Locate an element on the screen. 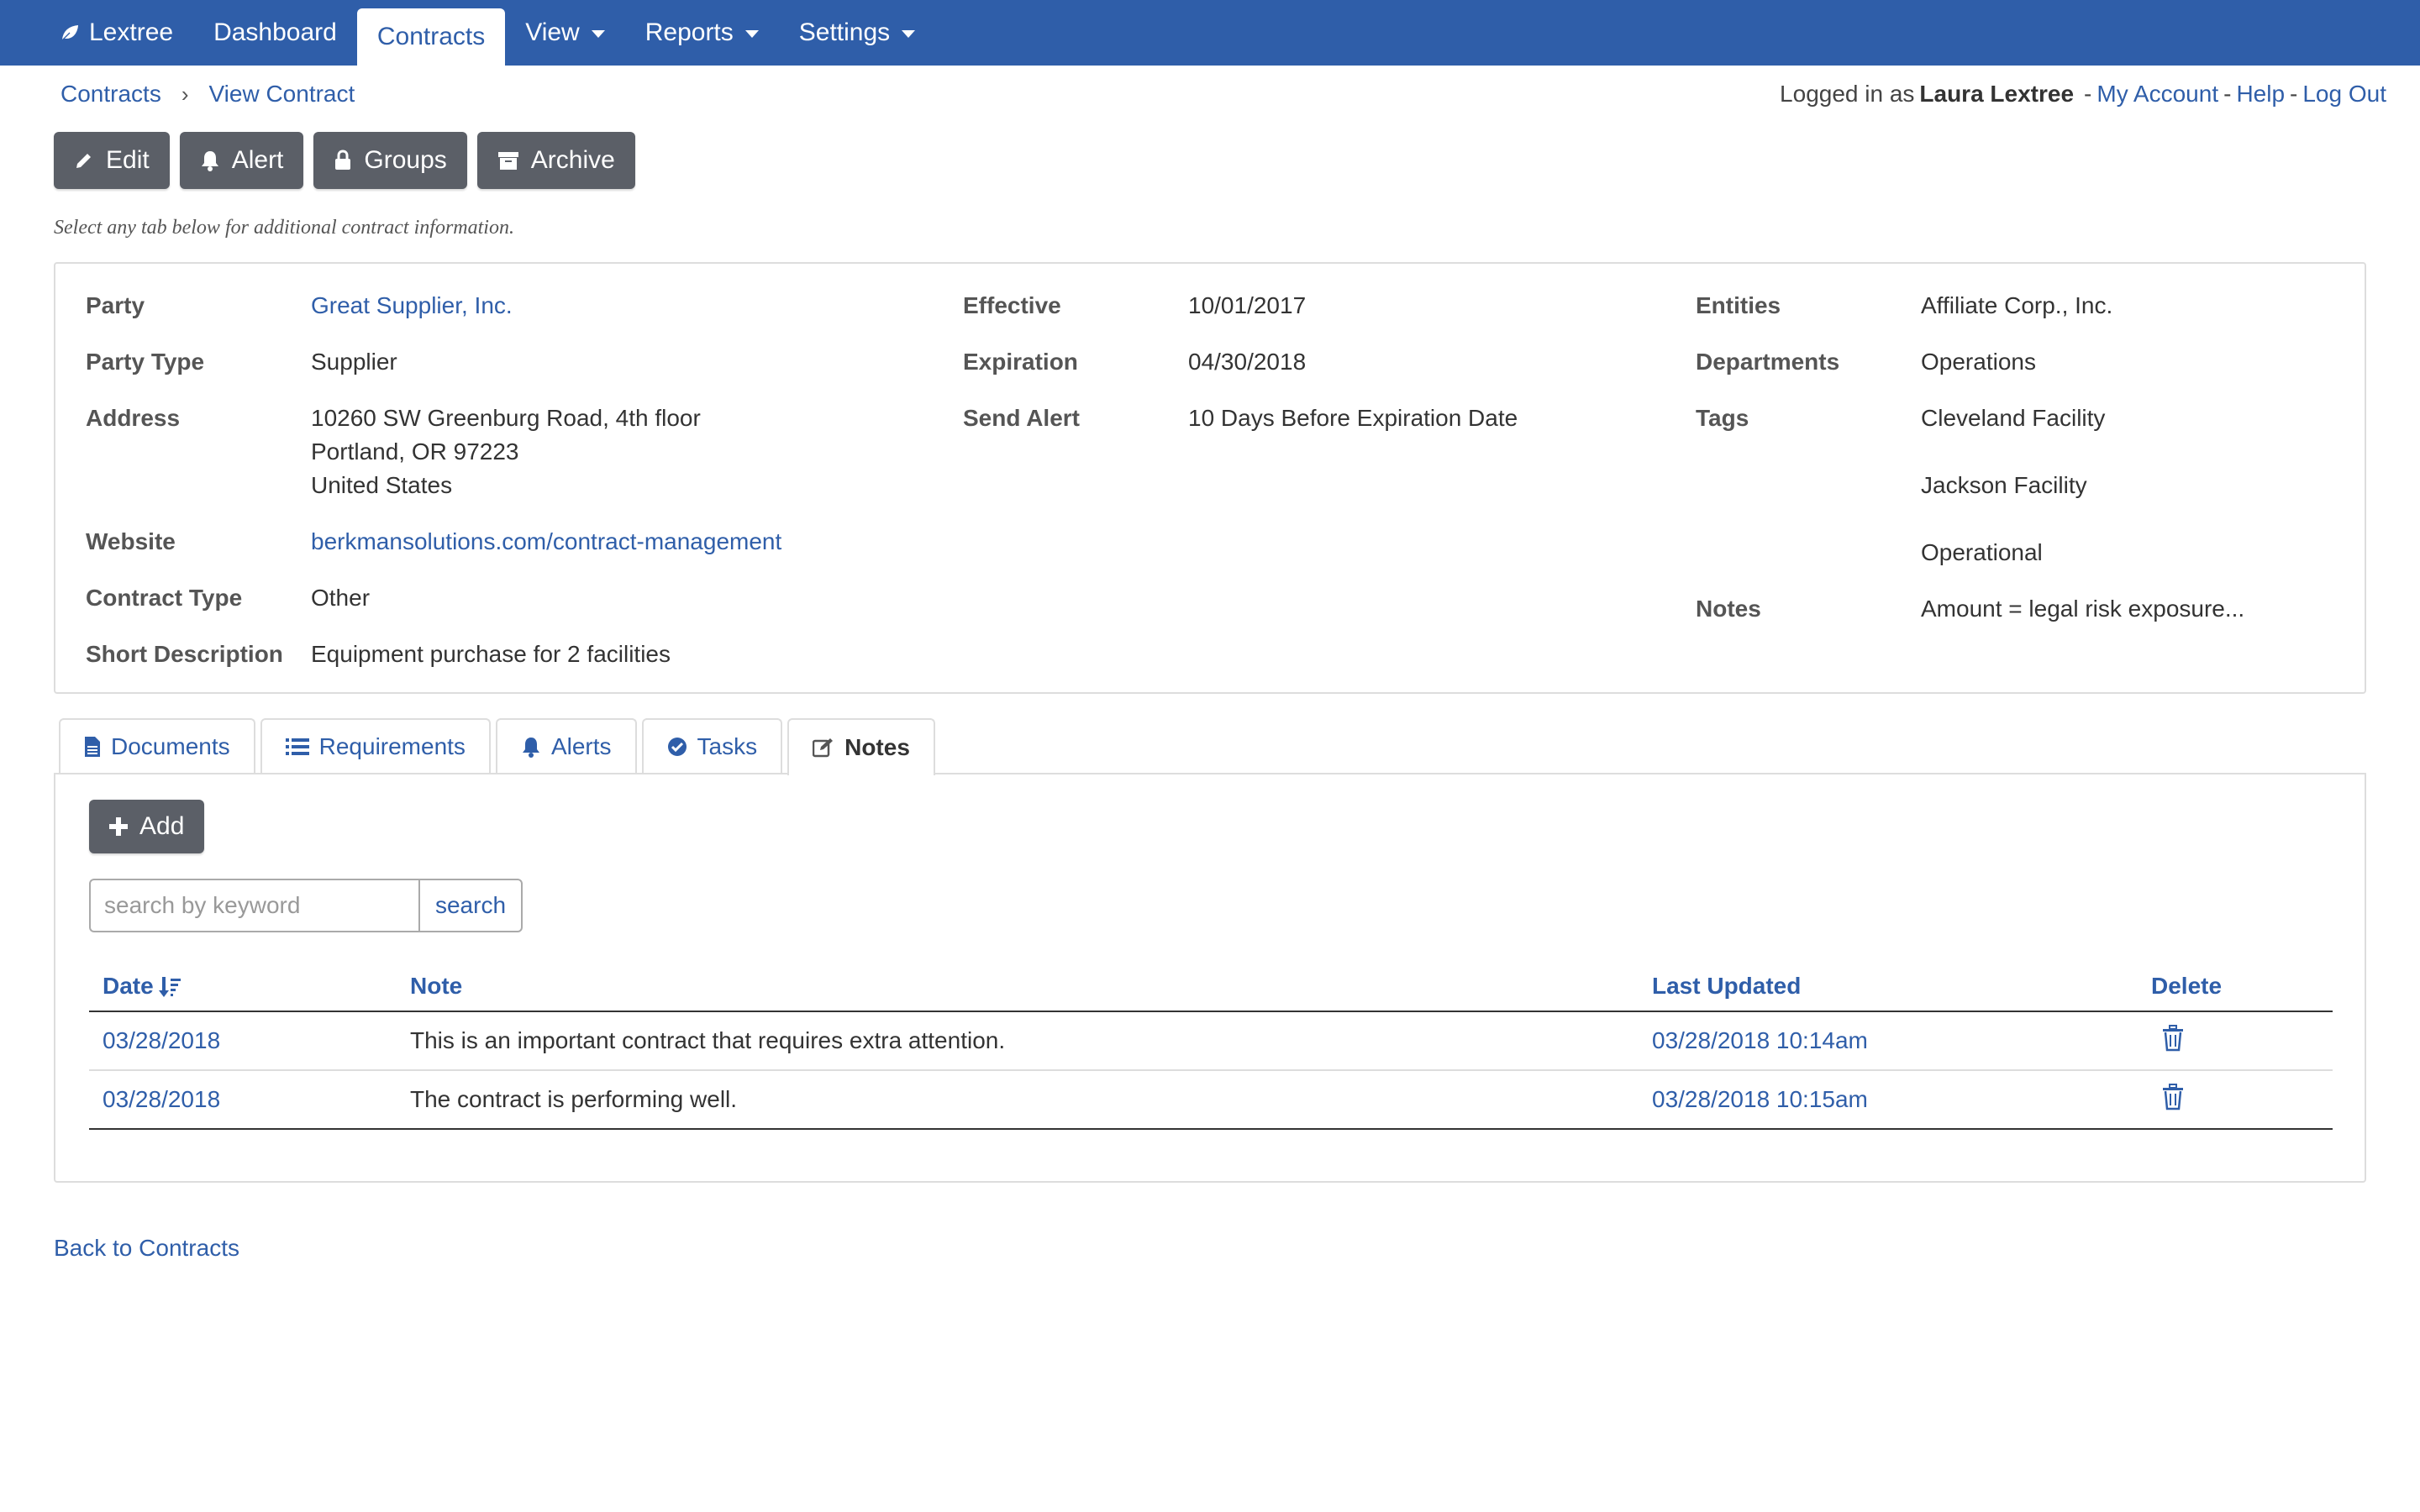 This screenshot has width=2420, height=1512. tab-notes-label: Notes is located at coordinates (877, 747).